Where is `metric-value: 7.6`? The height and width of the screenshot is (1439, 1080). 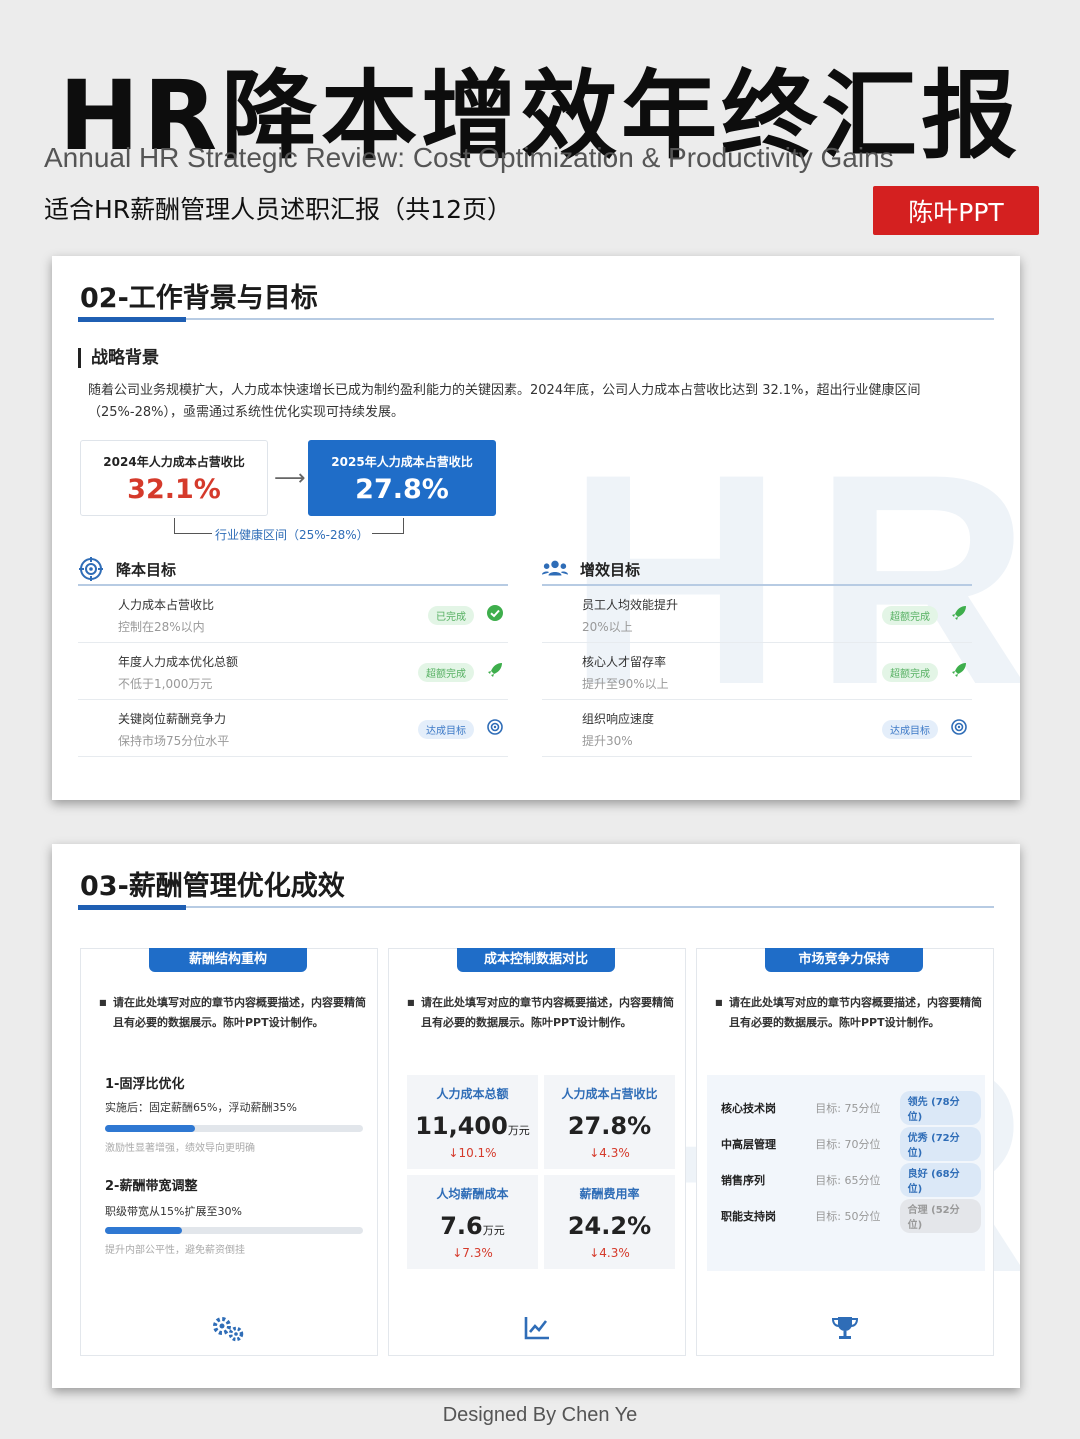 metric-value: 7.6 is located at coordinates (461, 1226).